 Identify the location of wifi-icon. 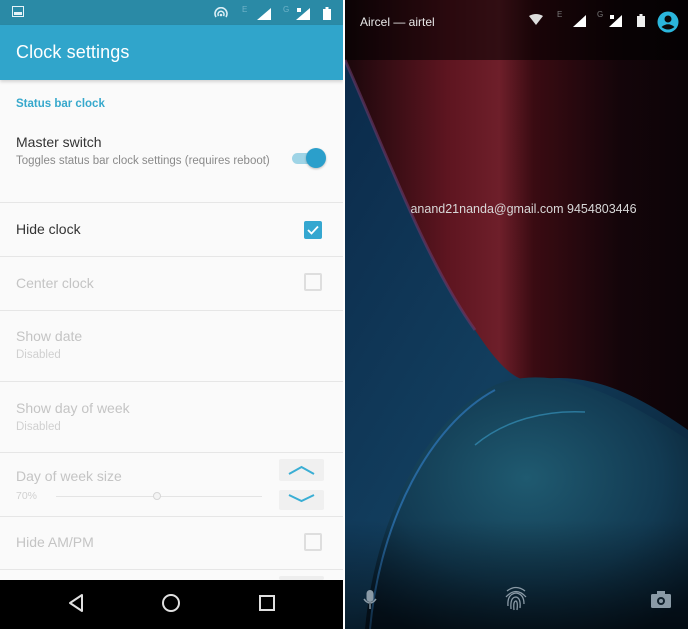
(536, 19).